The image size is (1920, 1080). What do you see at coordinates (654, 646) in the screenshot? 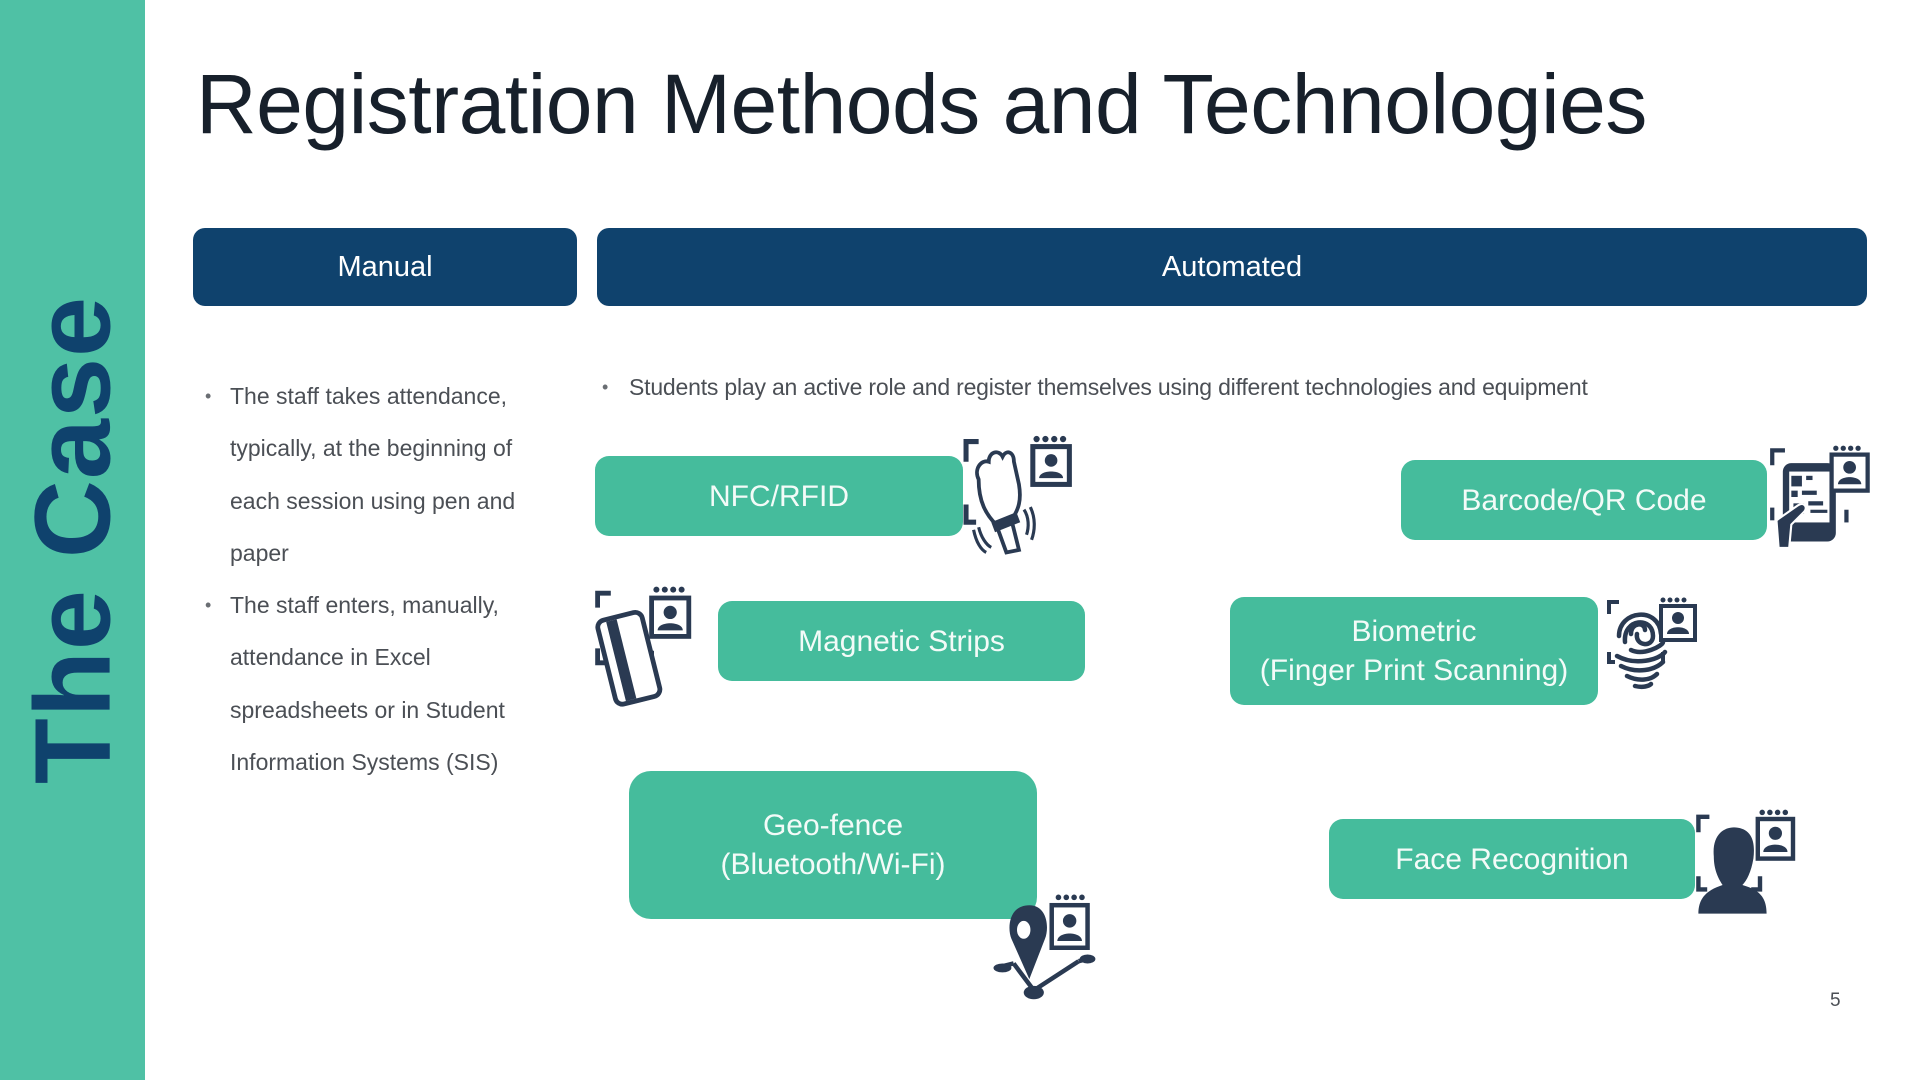
I see `magnetic-card-icon` at bounding box center [654, 646].